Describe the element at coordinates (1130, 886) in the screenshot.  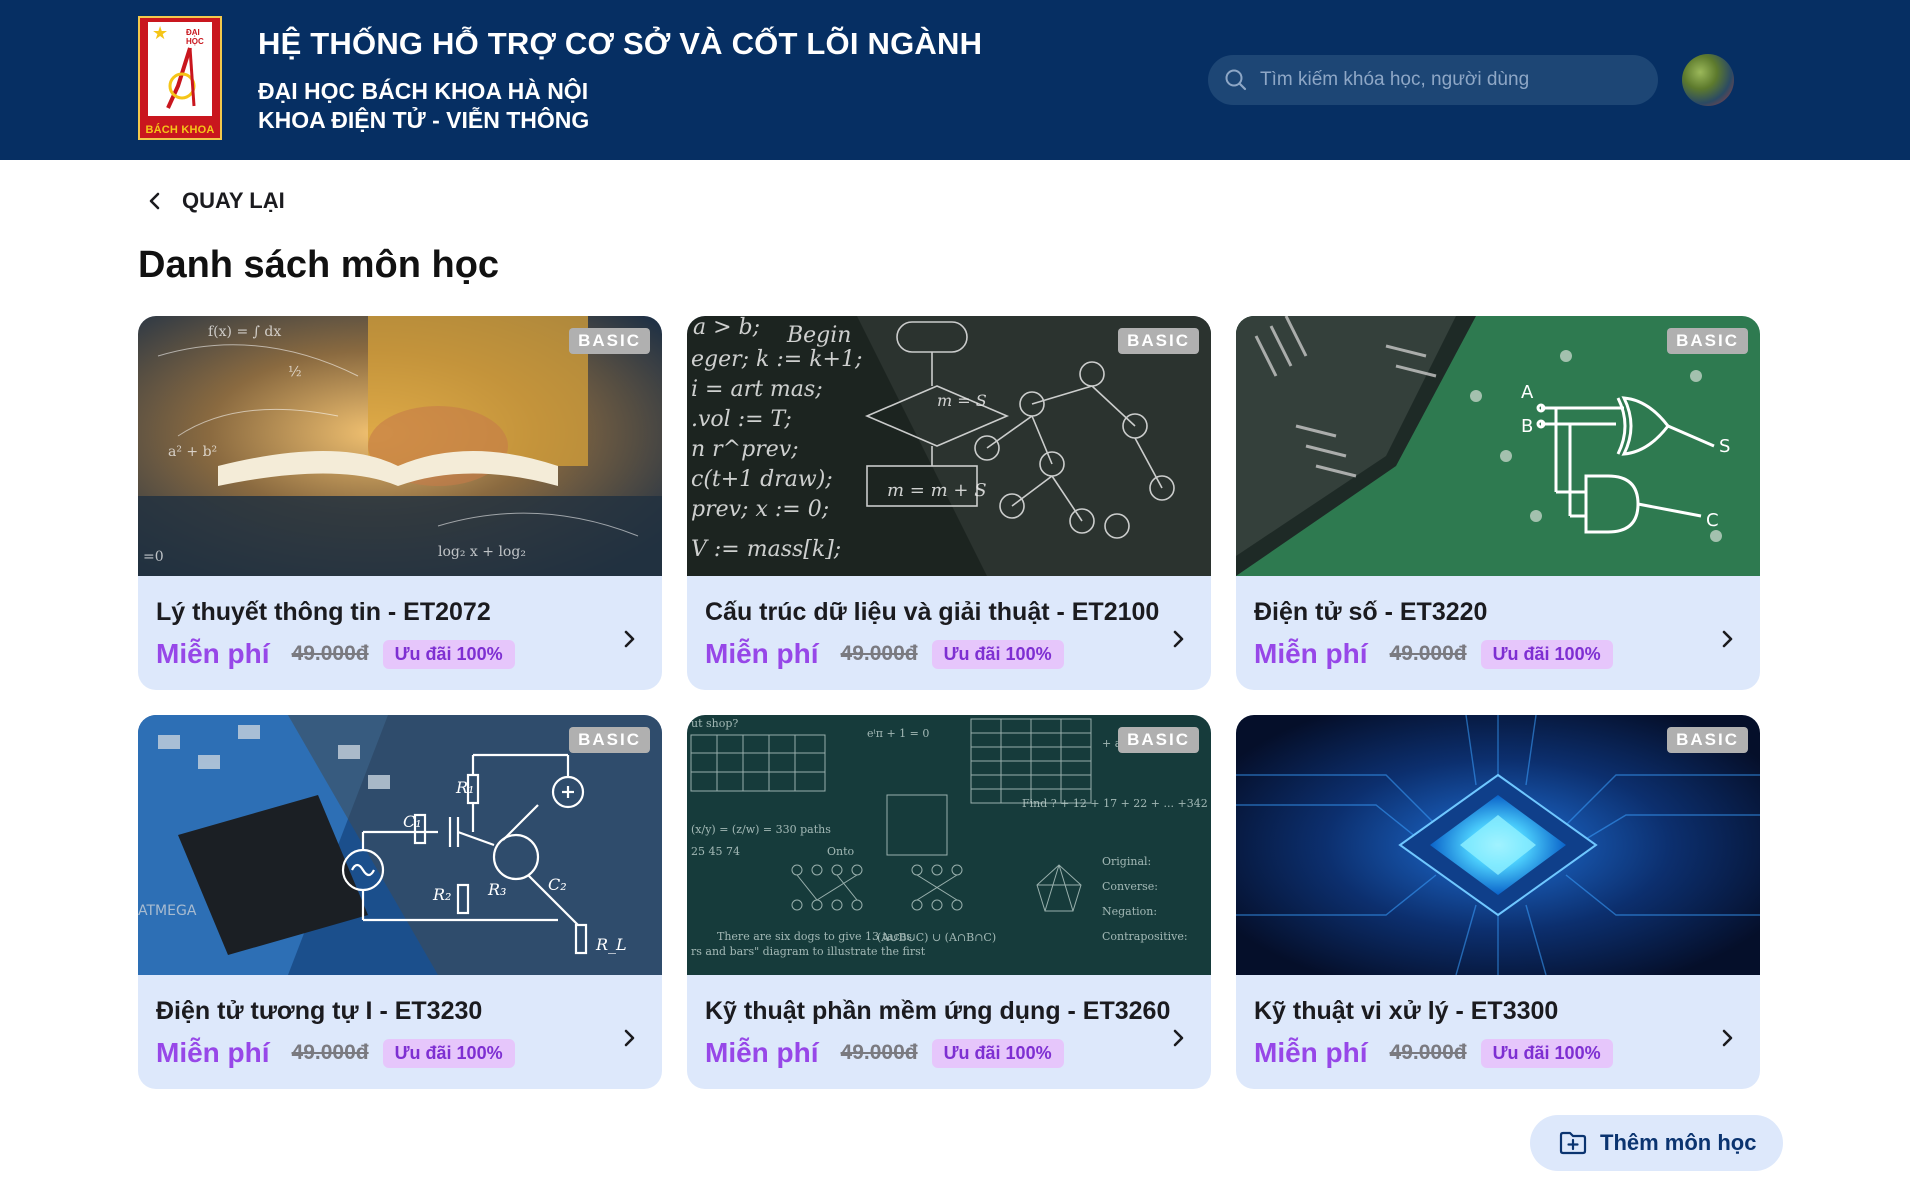
I see `svg-text: Converse:` at that location.